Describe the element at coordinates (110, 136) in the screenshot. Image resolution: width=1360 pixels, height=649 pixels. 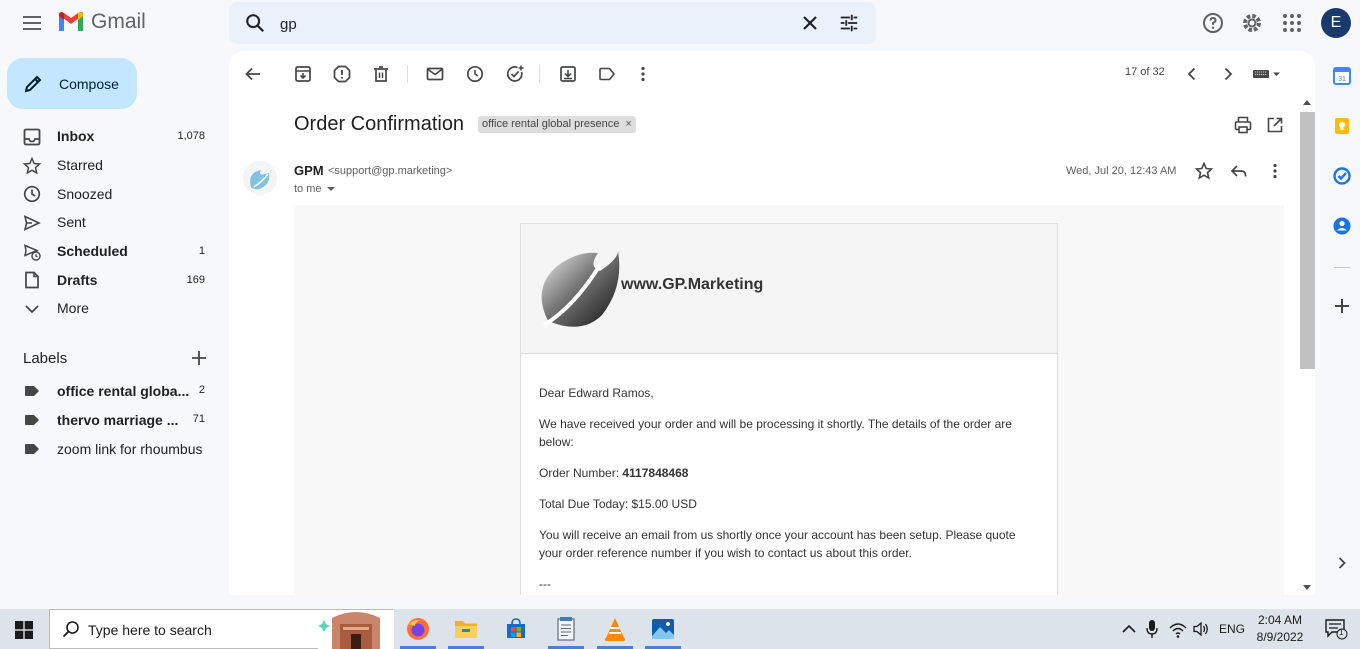
I see `sidebar-item-inbox: Inbox 1,078` at that location.